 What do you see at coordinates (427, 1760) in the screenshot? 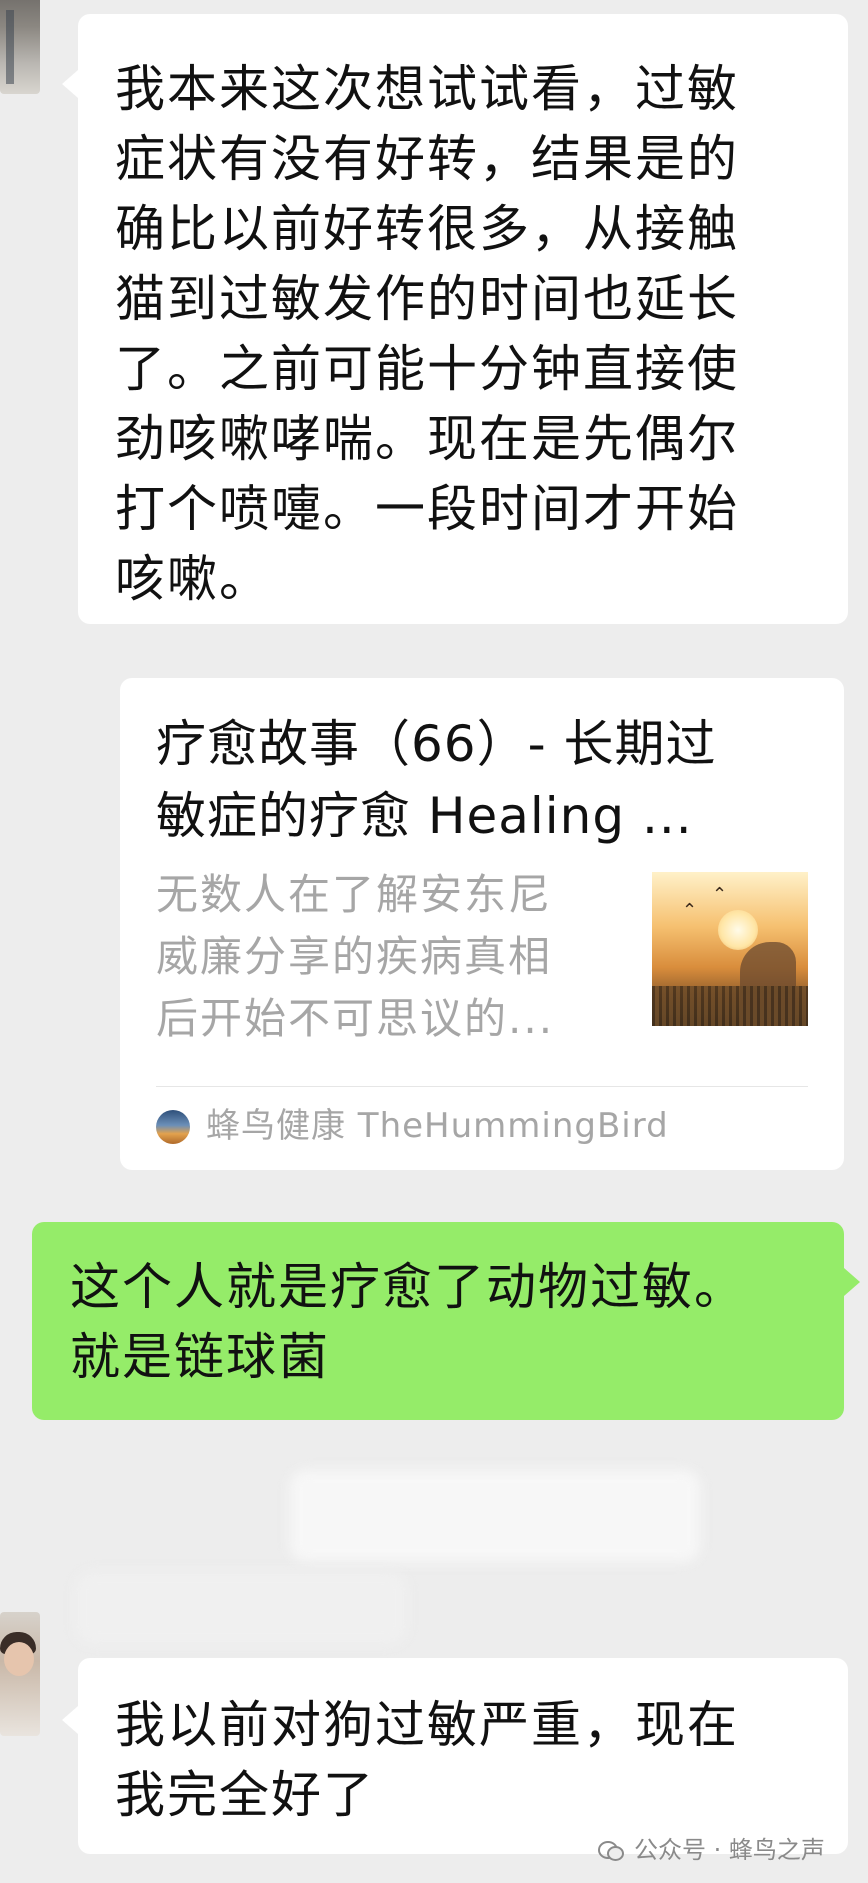
I see `message-text: 我以前对狗过敏严重，现在 我完全好了` at bounding box center [427, 1760].